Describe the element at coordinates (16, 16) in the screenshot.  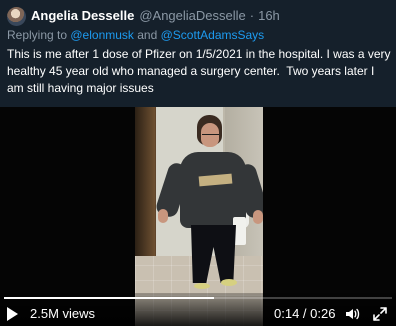
I see `avatar` at that location.